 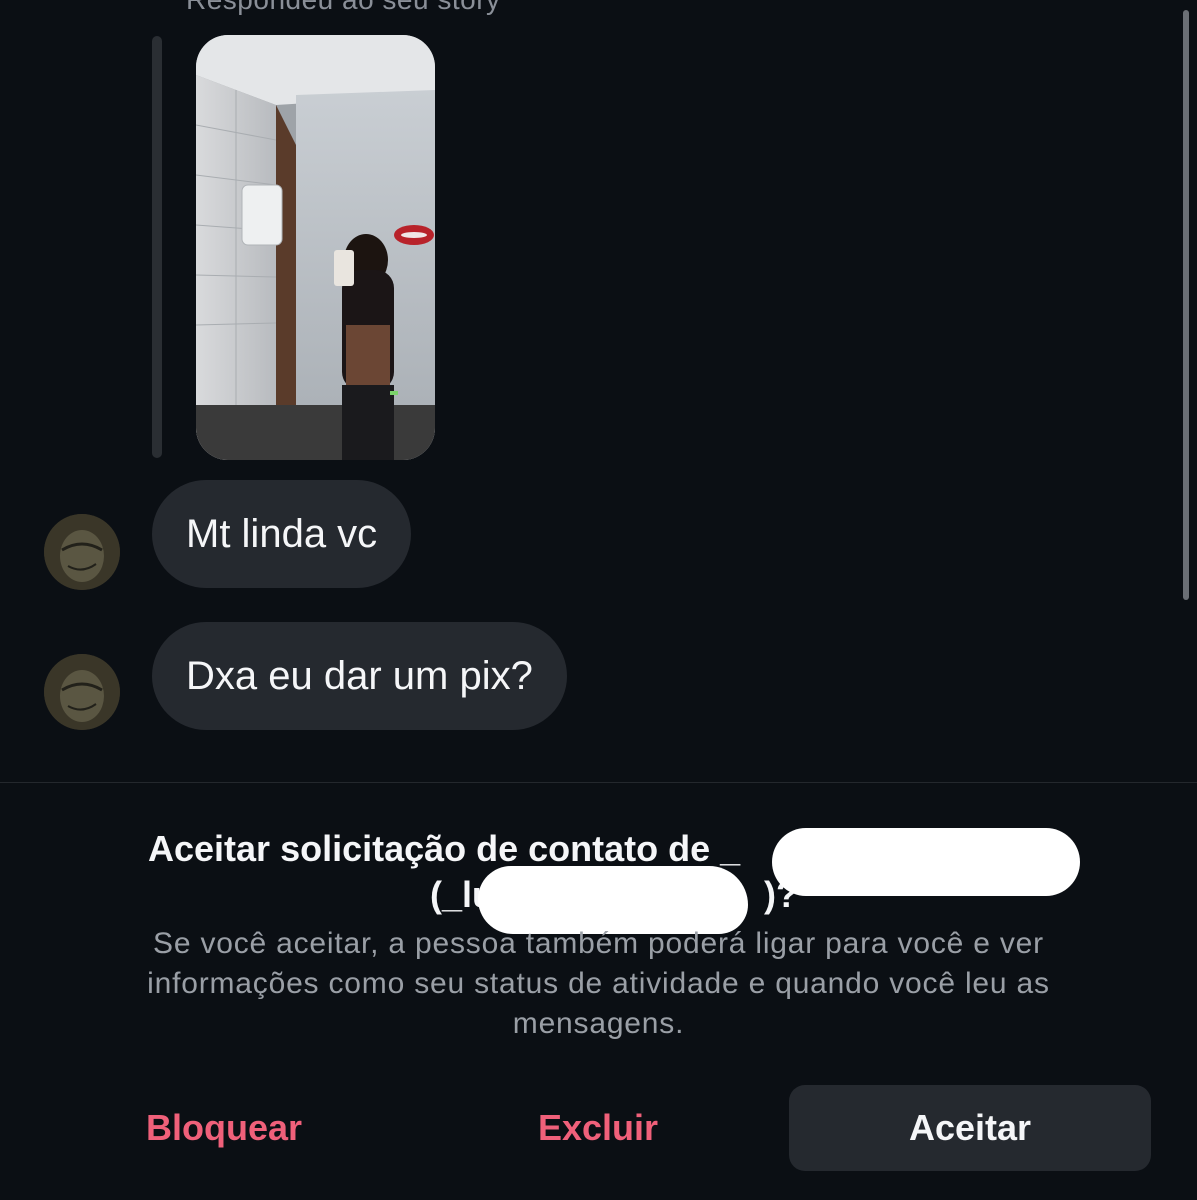 What do you see at coordinates (444, 848) in the screenshot?
I see `request-title-line1: Aceitar solicitação de contato de _` at bounding box center [444, 848].